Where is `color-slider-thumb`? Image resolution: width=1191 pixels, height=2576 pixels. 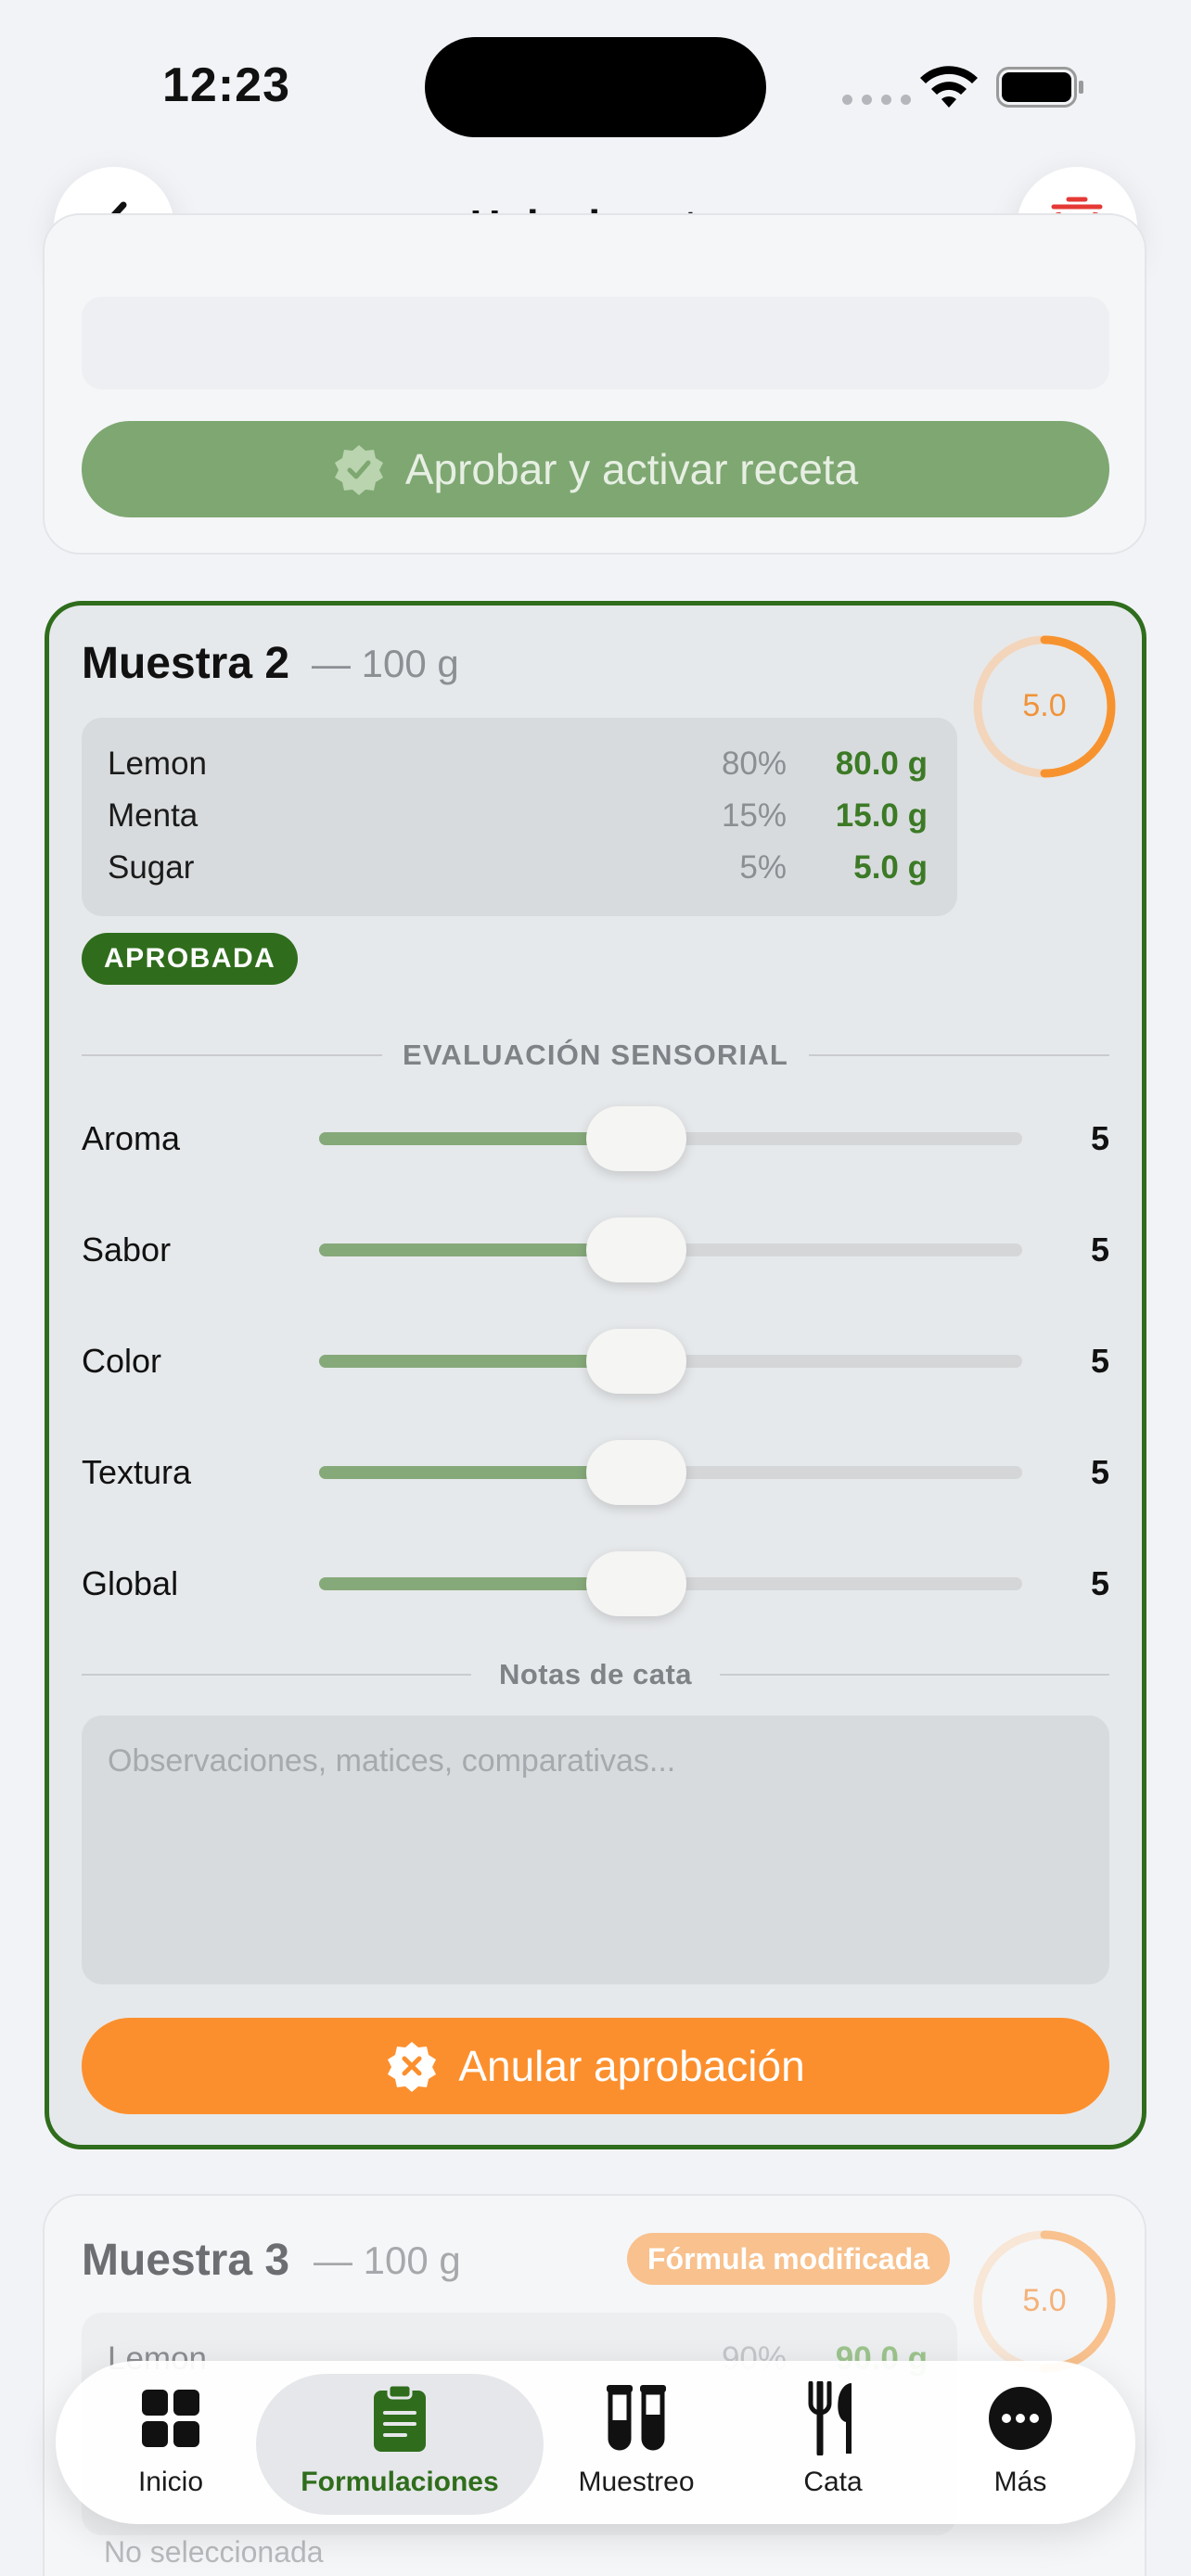
color-slider-thumb is located at coordinates (636, 1361).